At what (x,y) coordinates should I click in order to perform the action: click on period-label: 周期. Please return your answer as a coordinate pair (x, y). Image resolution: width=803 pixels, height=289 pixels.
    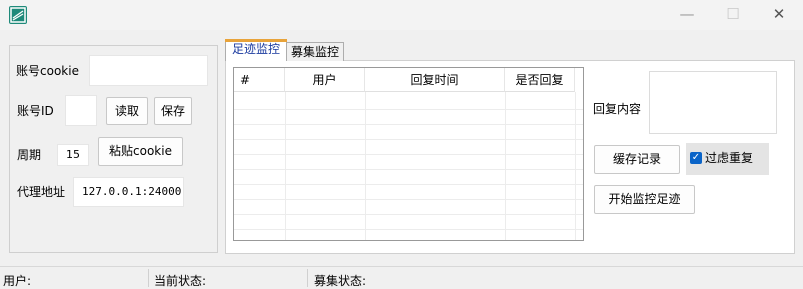
    Looking at the image, I should click on (29, 155).